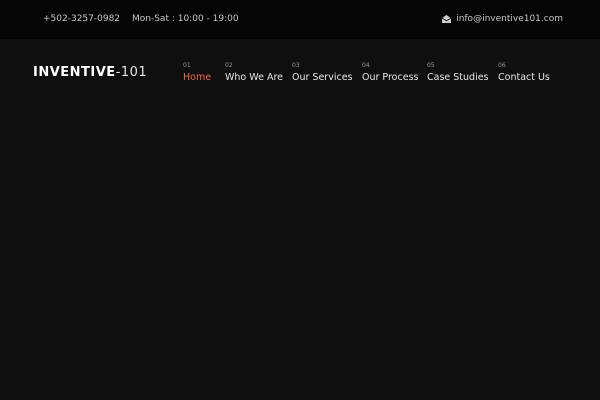  What do you see at coordinates (322, 77) in the screenshot?
I see `nav-label: Our Services` at bounding box center [322, 77].